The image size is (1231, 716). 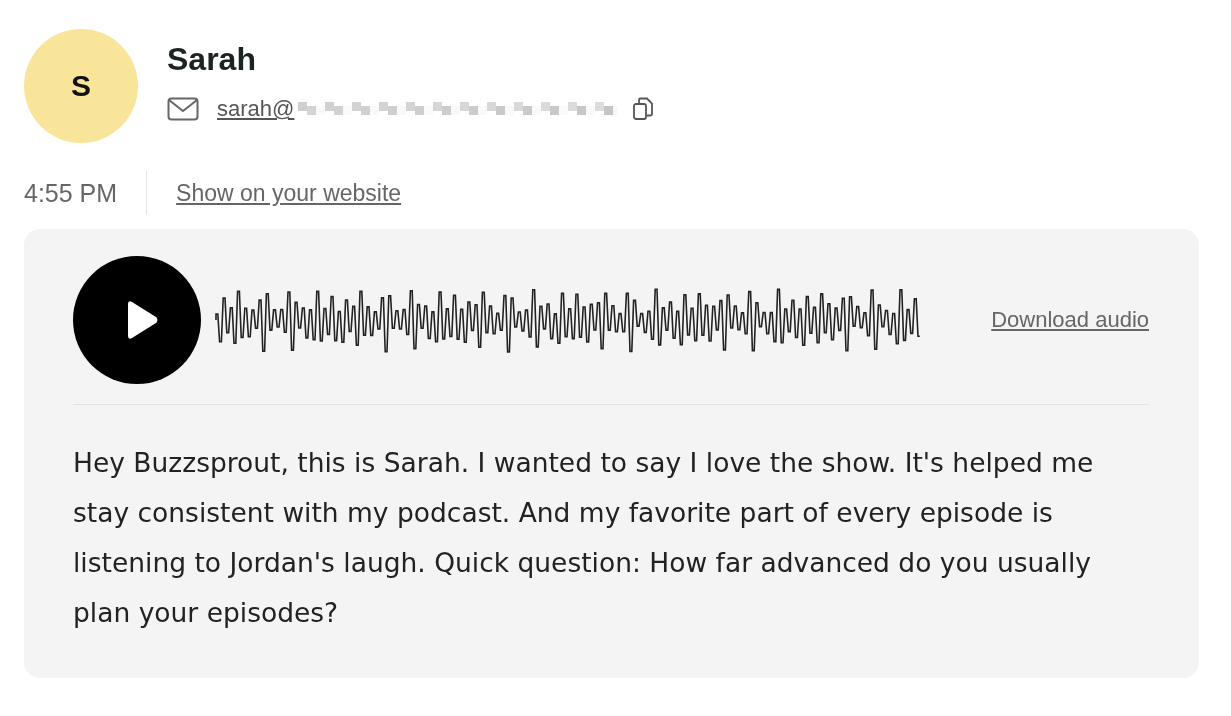 I want to click on email-link: sarah@, so click(x=256, y=109).